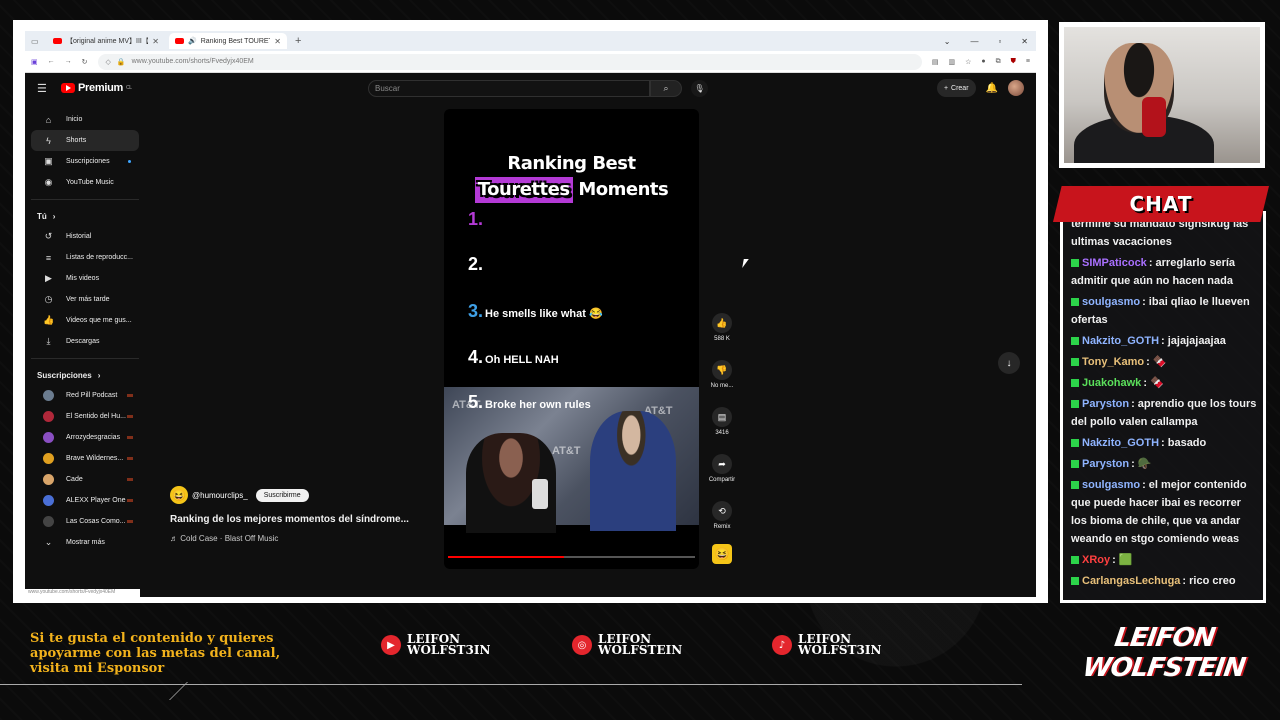 This screenshot has width=1280, height=720. What do you see at coordinates (998, 62) in the screenshot?
I see `extensions-icon: ⧉` at bounding box center [998, 62].